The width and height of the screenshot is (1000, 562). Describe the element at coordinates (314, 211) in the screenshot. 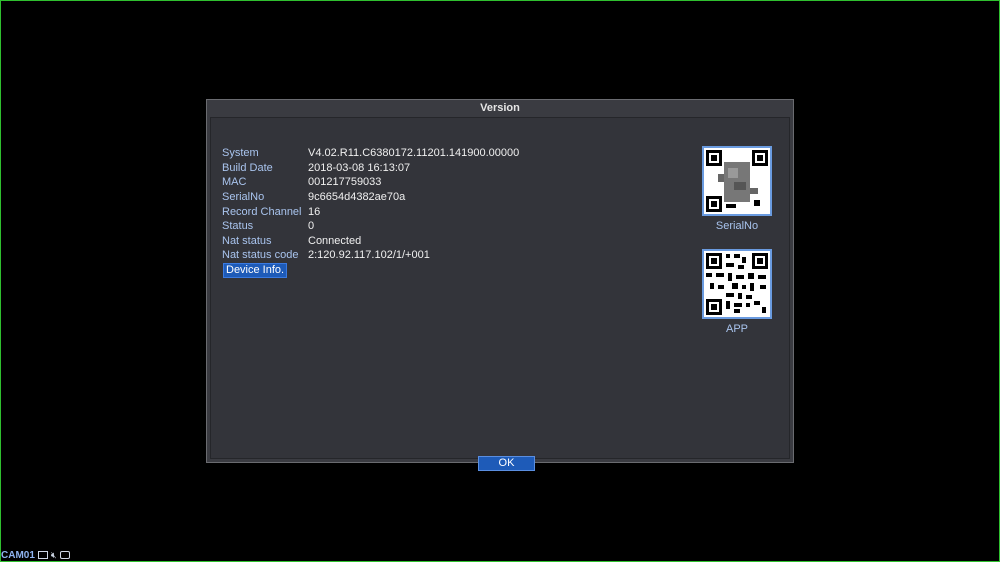

I see `info-value: 16` at that location.